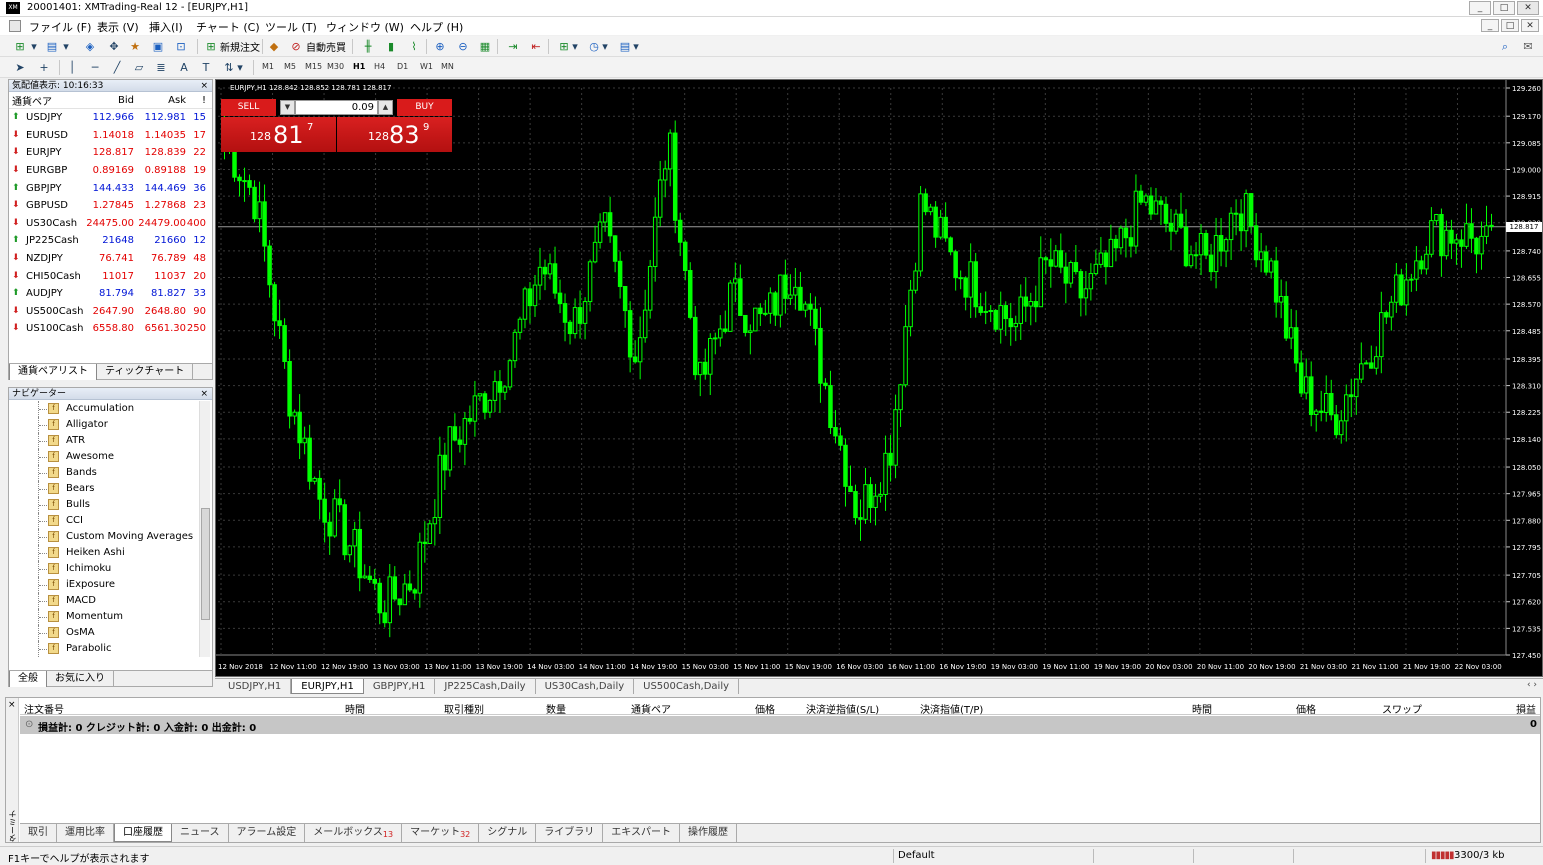 The image size is (1543, 865). Describe the element at coordinates (110, 100) in the screenshot. I see `col-bid: Bid` at that location.